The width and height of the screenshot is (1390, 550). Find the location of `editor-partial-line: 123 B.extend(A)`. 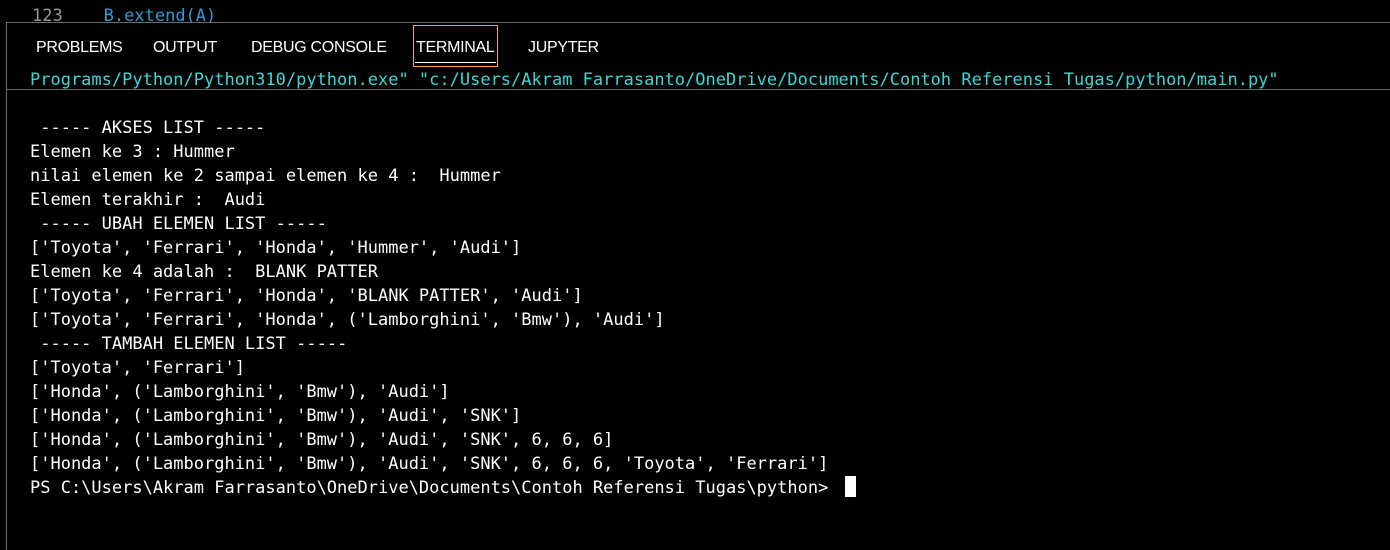

editor-partial-line: 123 B.extend(A) is located at coordinates (124, 14).